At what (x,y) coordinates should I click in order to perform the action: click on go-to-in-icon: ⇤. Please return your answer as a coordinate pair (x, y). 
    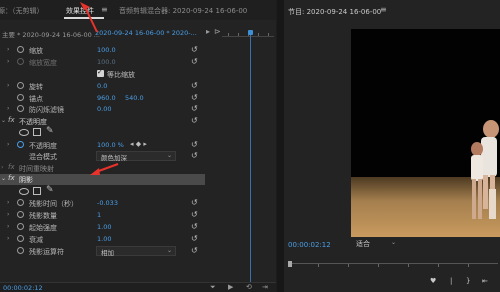
    Looking at the image, I should click on (485, 281).